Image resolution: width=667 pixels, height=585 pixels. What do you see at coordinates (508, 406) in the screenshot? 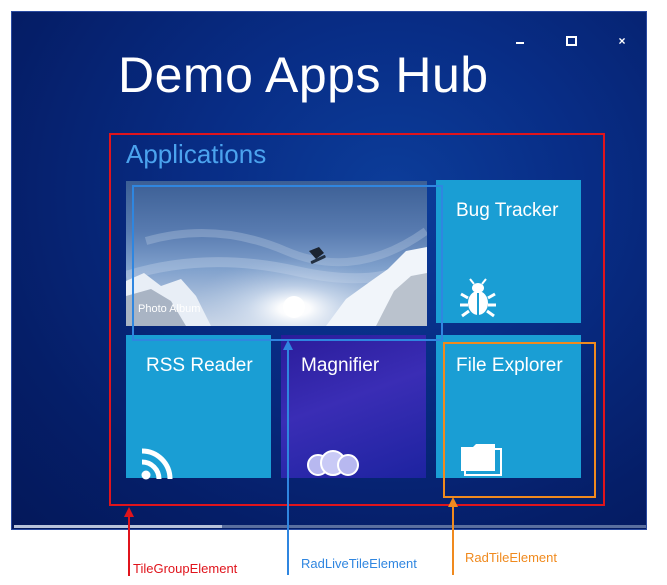
I see `file-explorer-tile: File Explorer` at bounding box center [508, 406].